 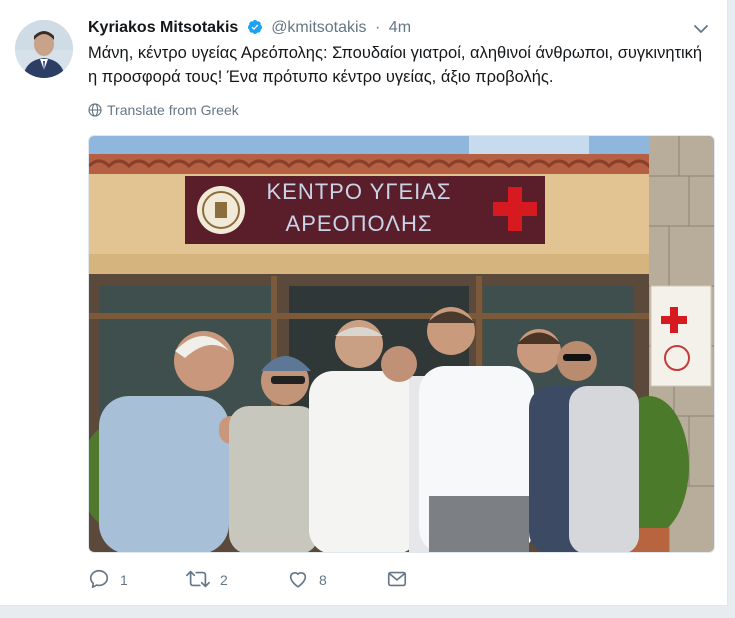 I want to click on globe-icon, so click(x=95, y=110).